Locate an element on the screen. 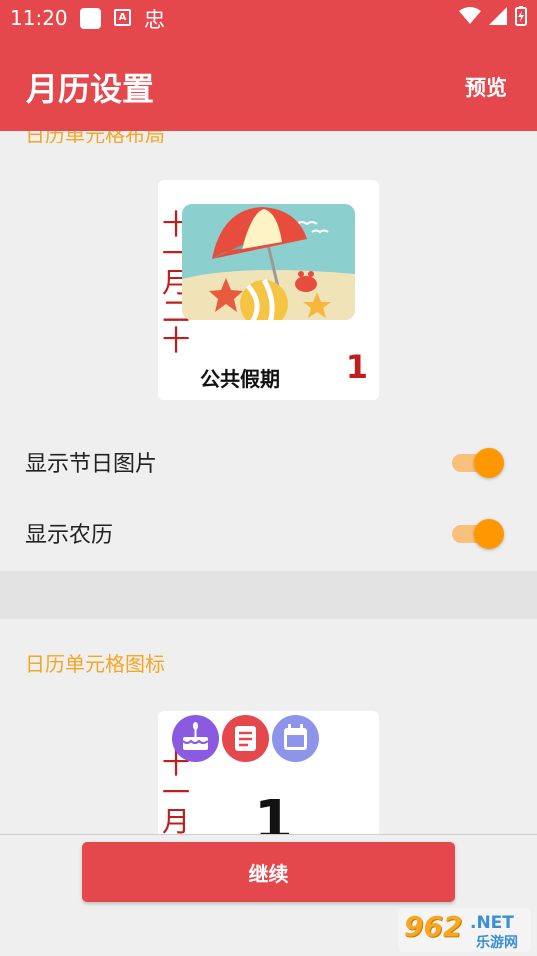 The width and height of the screenshot is (537, 956). watermark-number: 962 is located at coordinates (433, 926).